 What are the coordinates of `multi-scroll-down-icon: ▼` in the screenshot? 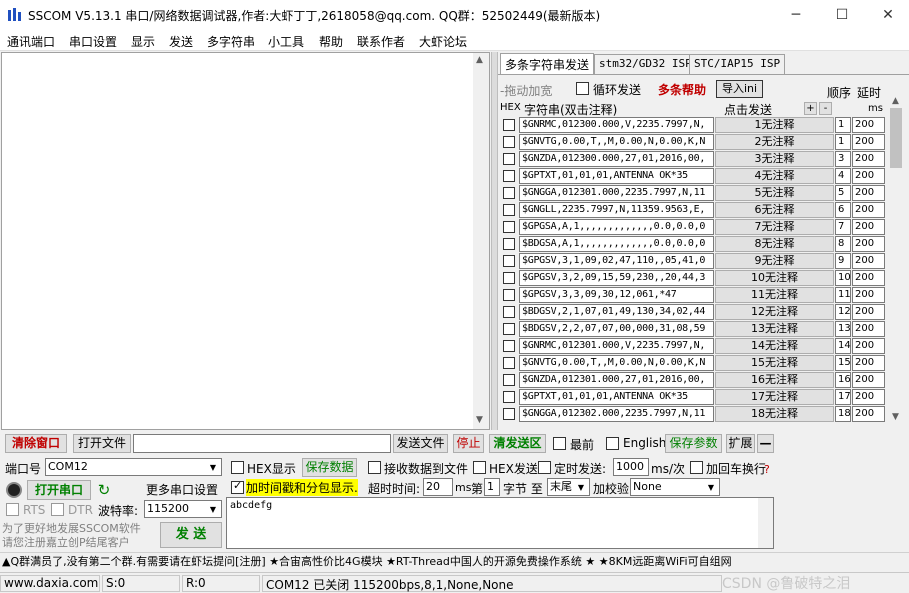 It's located at (895, 417).